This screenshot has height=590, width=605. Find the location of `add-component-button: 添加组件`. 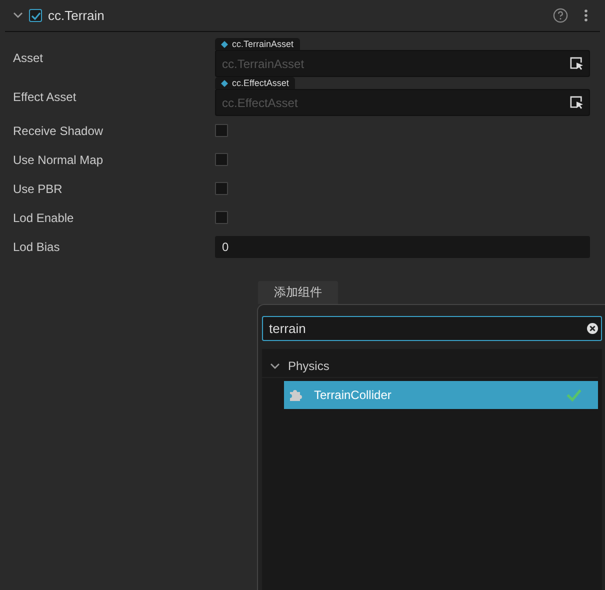

add-component-button: 添加组件 is located at coordinates (298, 292).